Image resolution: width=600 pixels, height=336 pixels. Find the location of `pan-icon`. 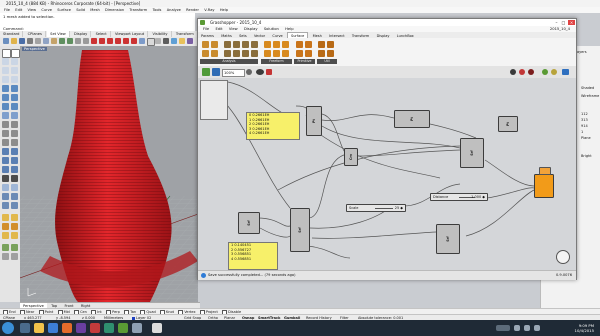

pan-icon is located at coordinates (78, 41).